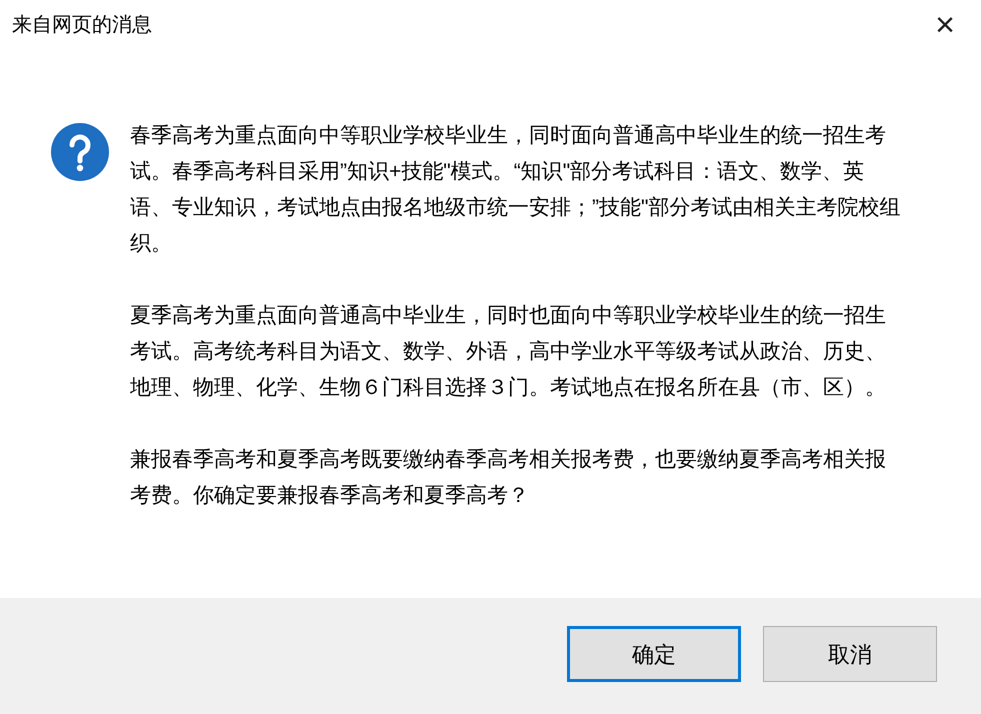 The image size is (981, 714). I want to click on message-paragraph: 春季高考为重点面向中等职业学校毕业生，同时面向普通高中毕业生的统一招生考试。春季高考科目采用”知识+技能"模式。“知识"部分考试科目：语文、数学、英语、专业知识，考试地点由报名地级市统一安排；”技能"部分考试由相关主考院校组织。, so click(516, 190).